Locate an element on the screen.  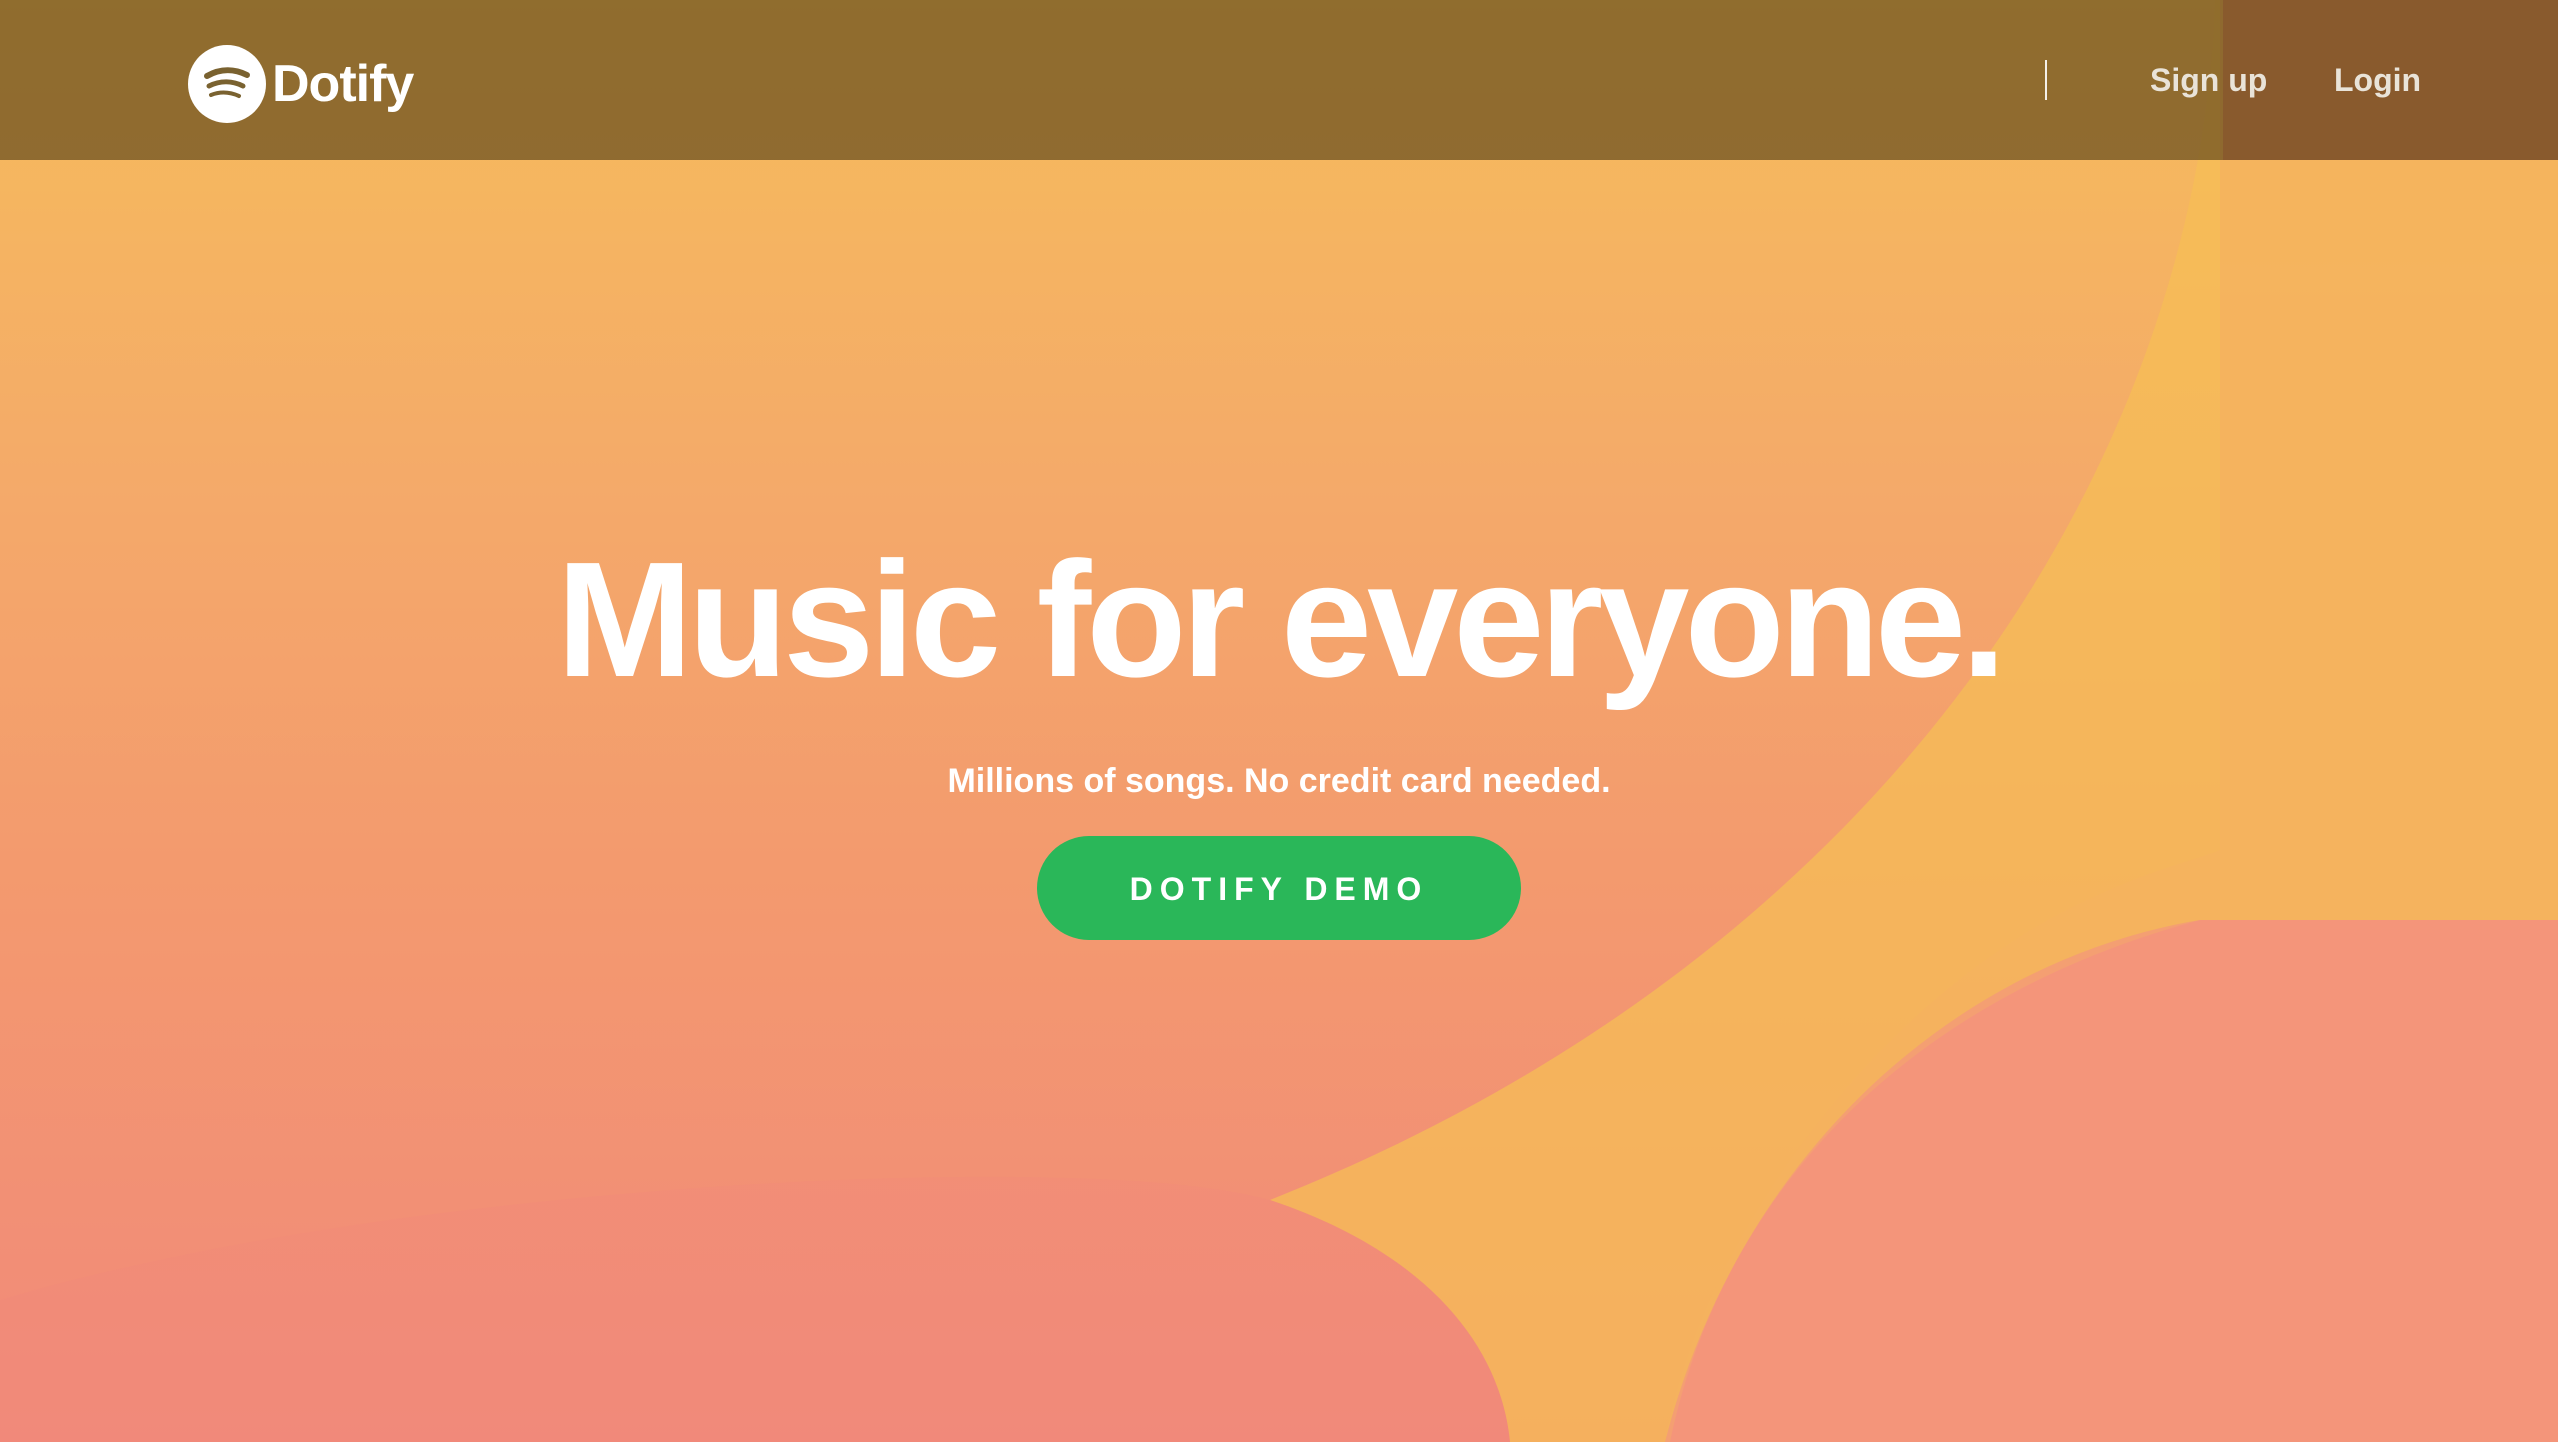
signup-link: Sign up is located at coordinates (2208, 80).